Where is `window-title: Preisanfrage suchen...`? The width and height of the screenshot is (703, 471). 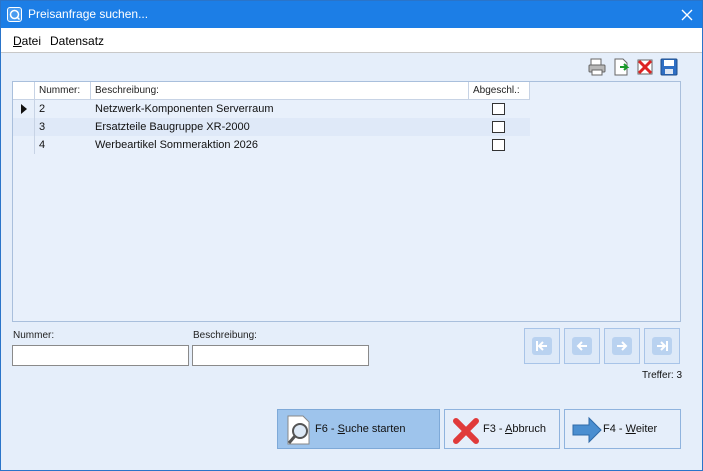
window-title: Preisanfrage suchen... is located at coordinates (88, 14).